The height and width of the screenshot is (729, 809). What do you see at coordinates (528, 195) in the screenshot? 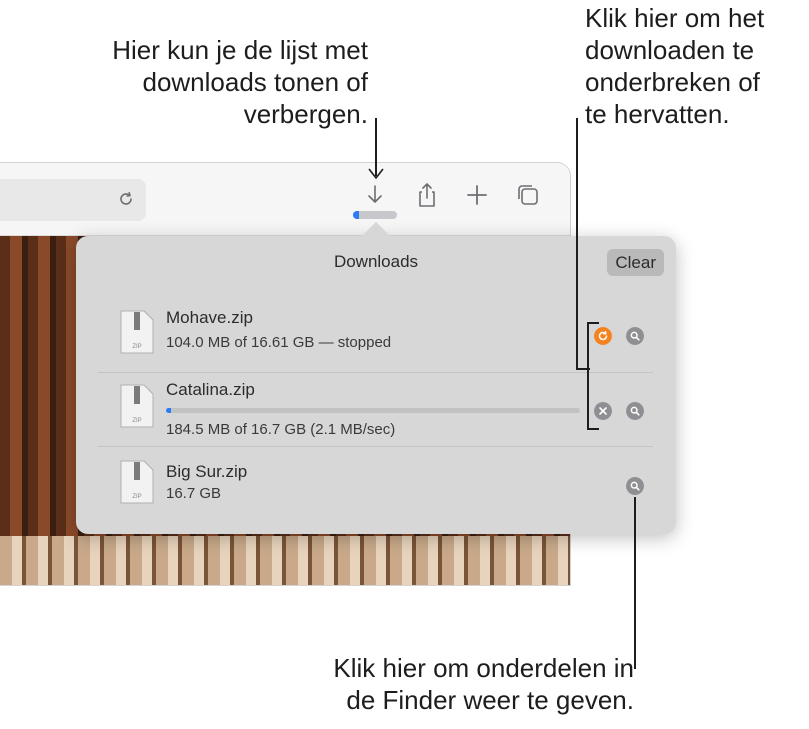
I see `tab-overview-icon` at bounding box center [528, 195].